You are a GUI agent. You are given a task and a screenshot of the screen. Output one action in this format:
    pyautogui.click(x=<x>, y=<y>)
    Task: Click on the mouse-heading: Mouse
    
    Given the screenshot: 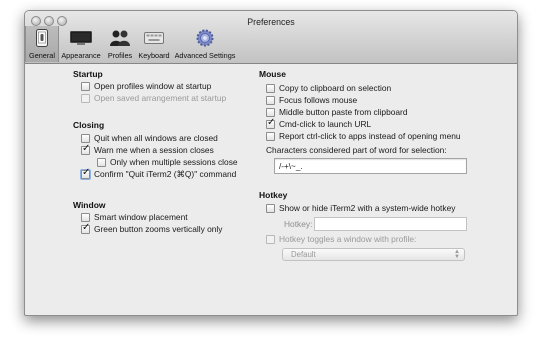 What is the action you would take?
    pyautogui.click(x=272, y=74)
    